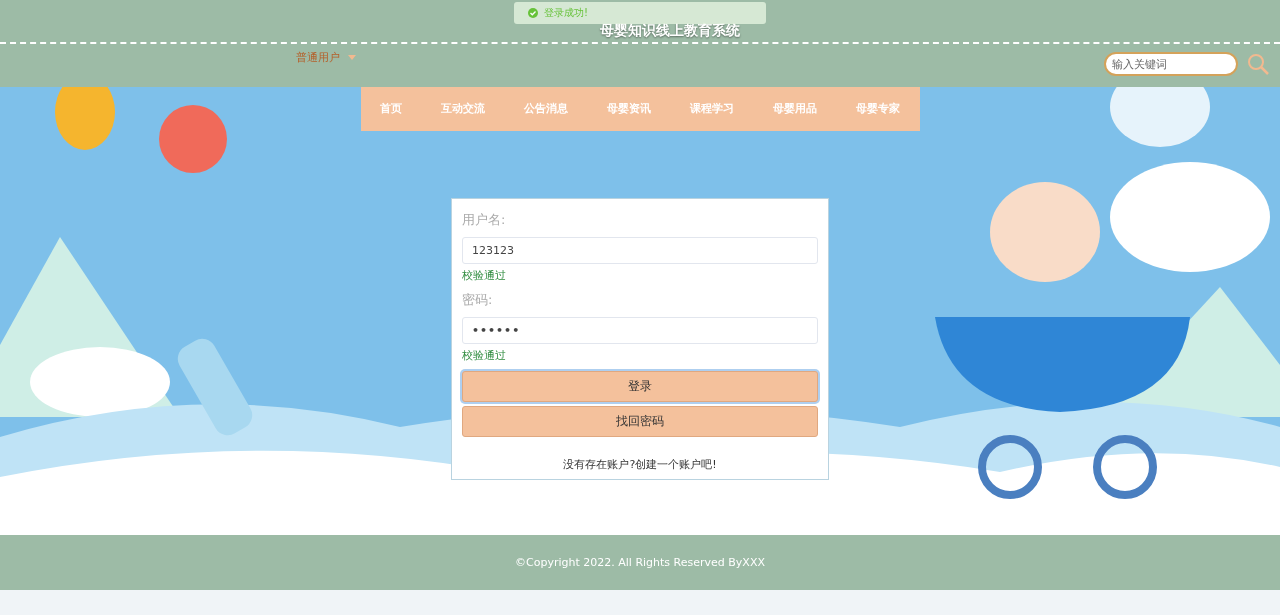 The image size is (1280, 615). What do you see at coordinates (640, 464) in the screenshot?
I see `register-link: 没有存在账户?创建一个账户吧!` at bounding box center [640, 464].